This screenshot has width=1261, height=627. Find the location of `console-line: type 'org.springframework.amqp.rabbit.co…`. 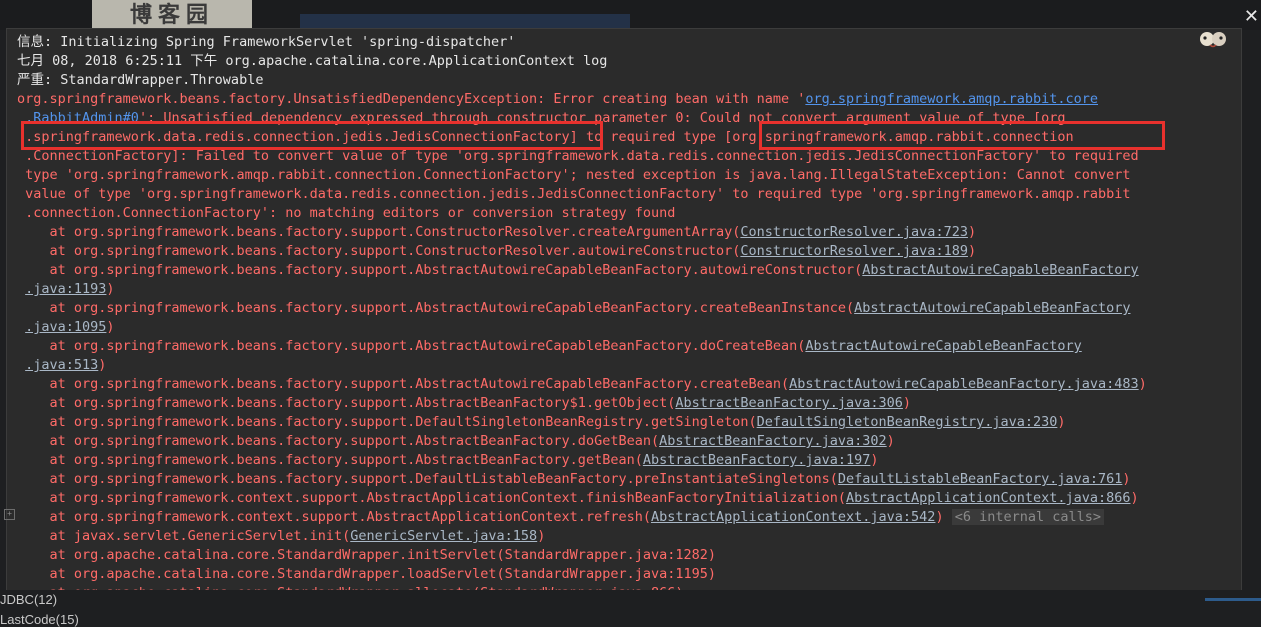

console-line: type 'org.springframework.amqp.rabbit.co… is located at coordinates (624, 175).